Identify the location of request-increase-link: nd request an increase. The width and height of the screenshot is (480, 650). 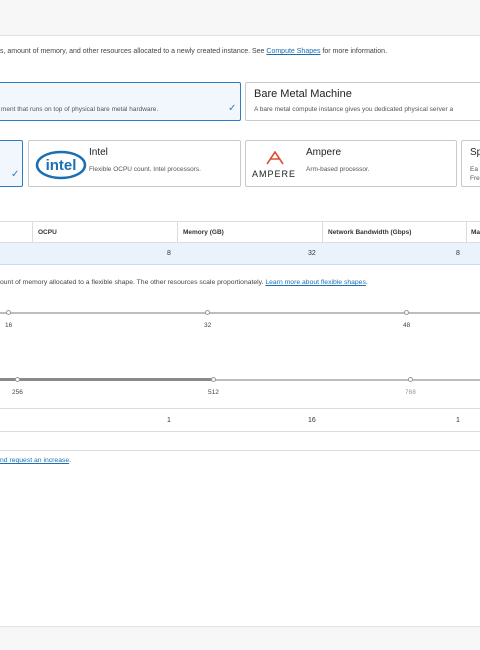
(34, 460).